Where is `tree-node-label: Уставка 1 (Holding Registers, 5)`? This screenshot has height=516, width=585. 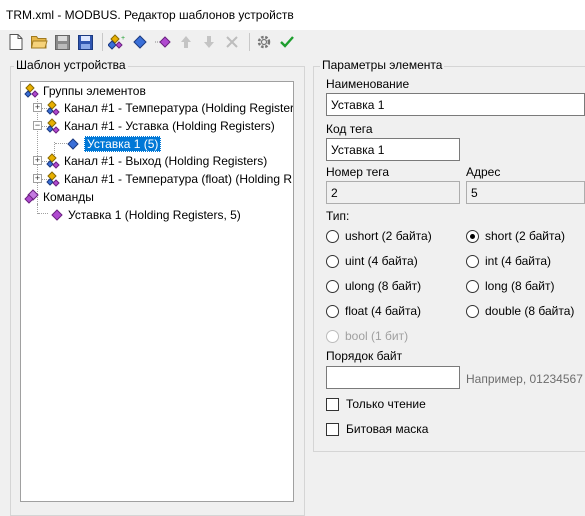
tree-node-label: Уставка 1 (Holding Registers, 5) is located at coordinates (154, 214).